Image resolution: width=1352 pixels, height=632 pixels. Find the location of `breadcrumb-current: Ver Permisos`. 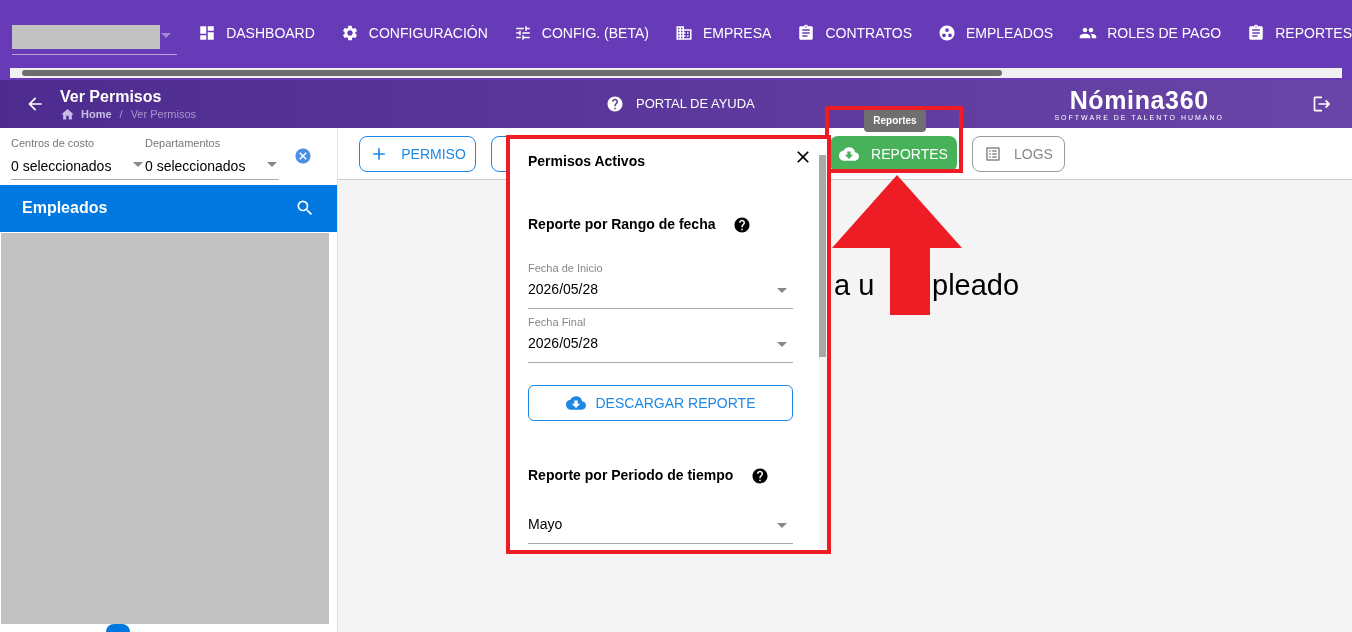

breadcrumb-current: Ver Permisos is located at coordinates (163, 114).